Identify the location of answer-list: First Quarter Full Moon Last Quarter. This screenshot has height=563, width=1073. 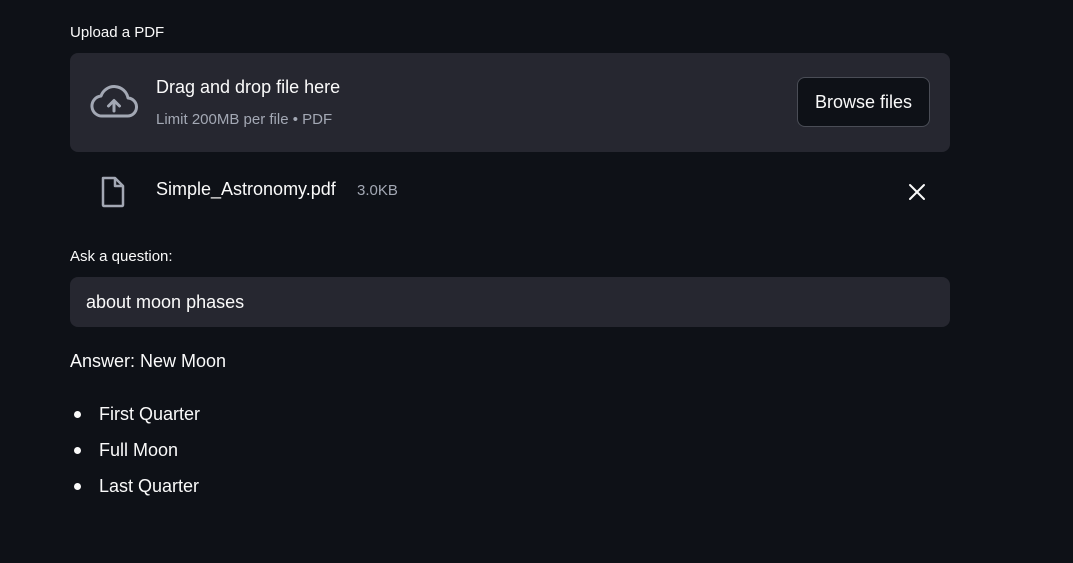
(135, 454).